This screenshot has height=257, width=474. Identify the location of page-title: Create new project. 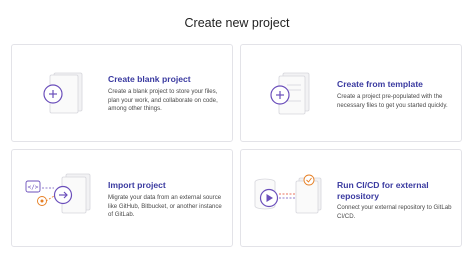
(237, 23).